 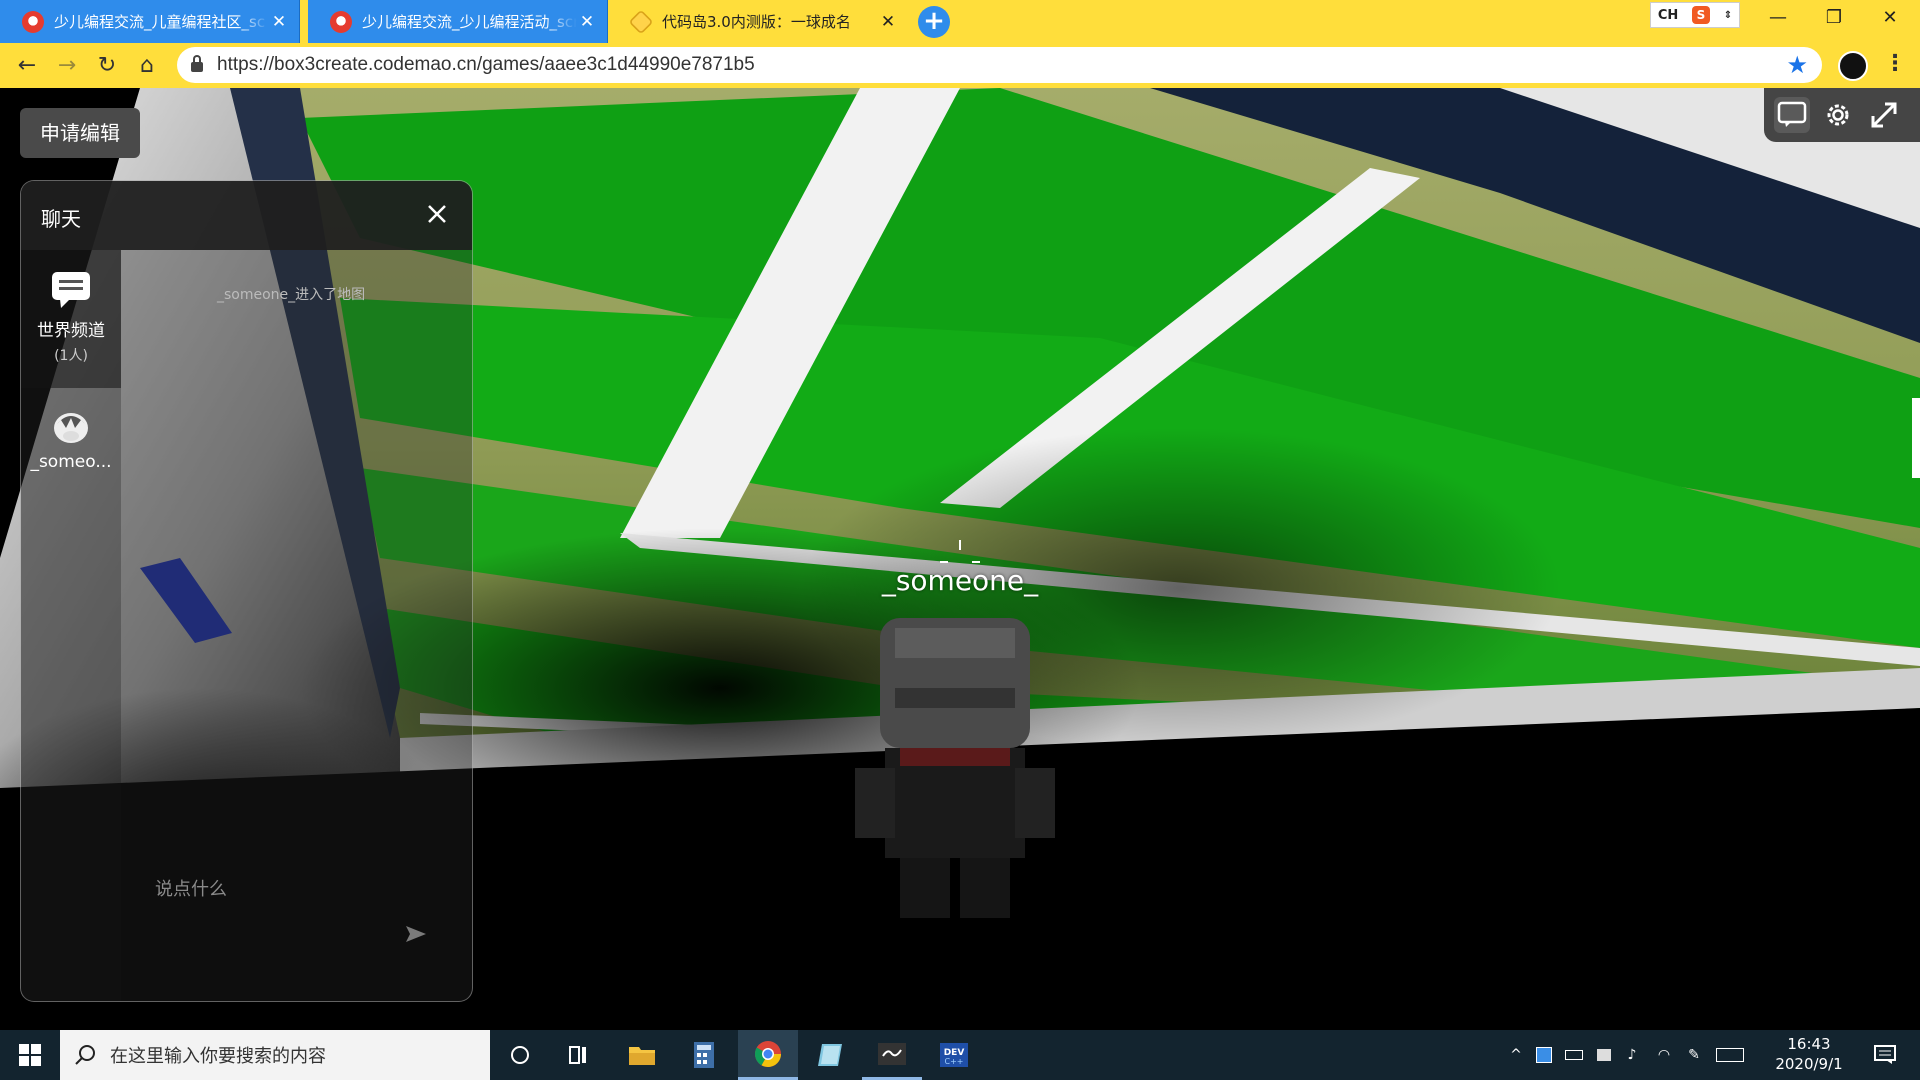 What do you see at coordinates (67, 66) in the screenshot?
I see `forward-icon: →` at bounding box center [67, 66].